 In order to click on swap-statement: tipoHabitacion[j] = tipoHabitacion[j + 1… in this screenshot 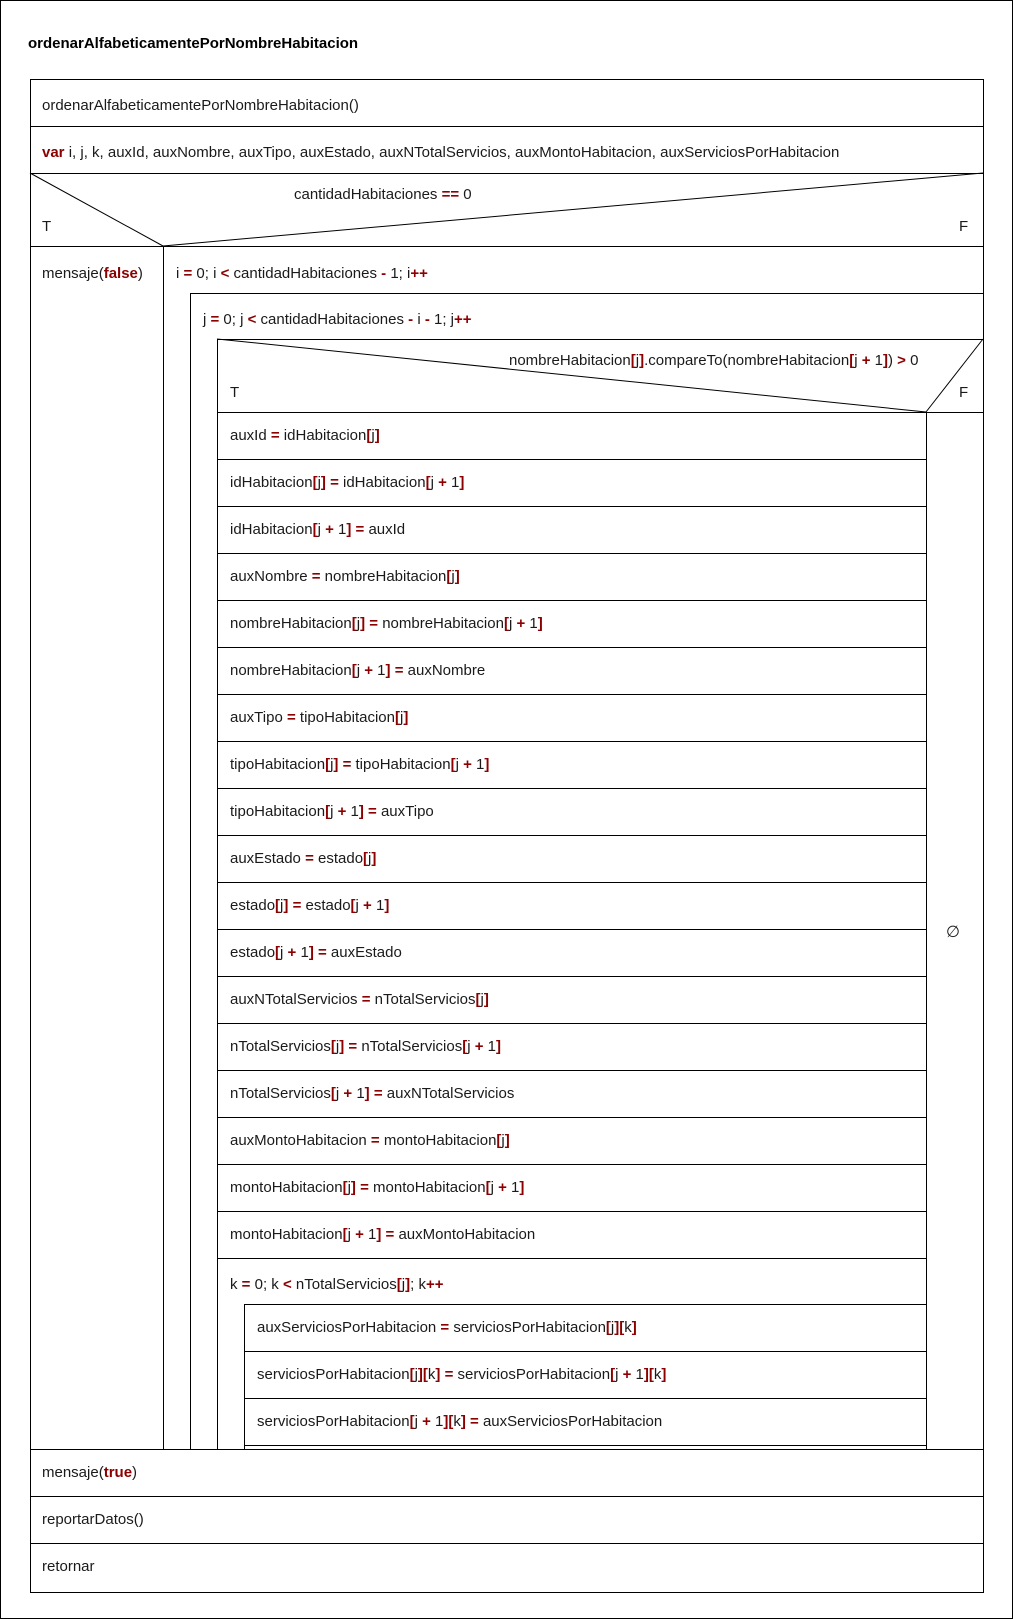, I will do `click(360, 764)`.